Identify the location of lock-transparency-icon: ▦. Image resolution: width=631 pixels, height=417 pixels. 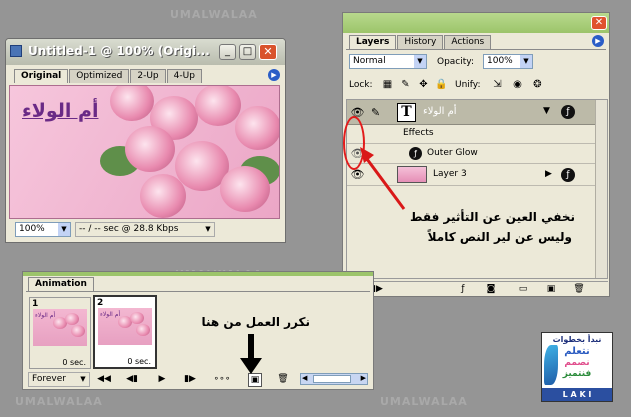
(387, 85).